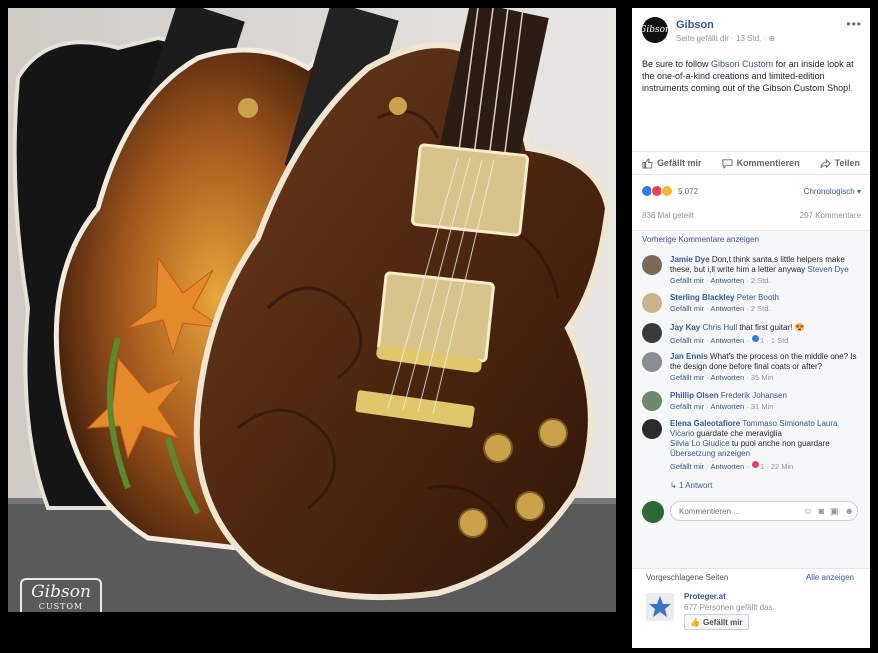 Image resolution: width=878 pixels, height=653 pixels. Describe the element at coordinates (677, 64) in the screenshot. I see `post-text-part-1: Be sure to follow` at that location.